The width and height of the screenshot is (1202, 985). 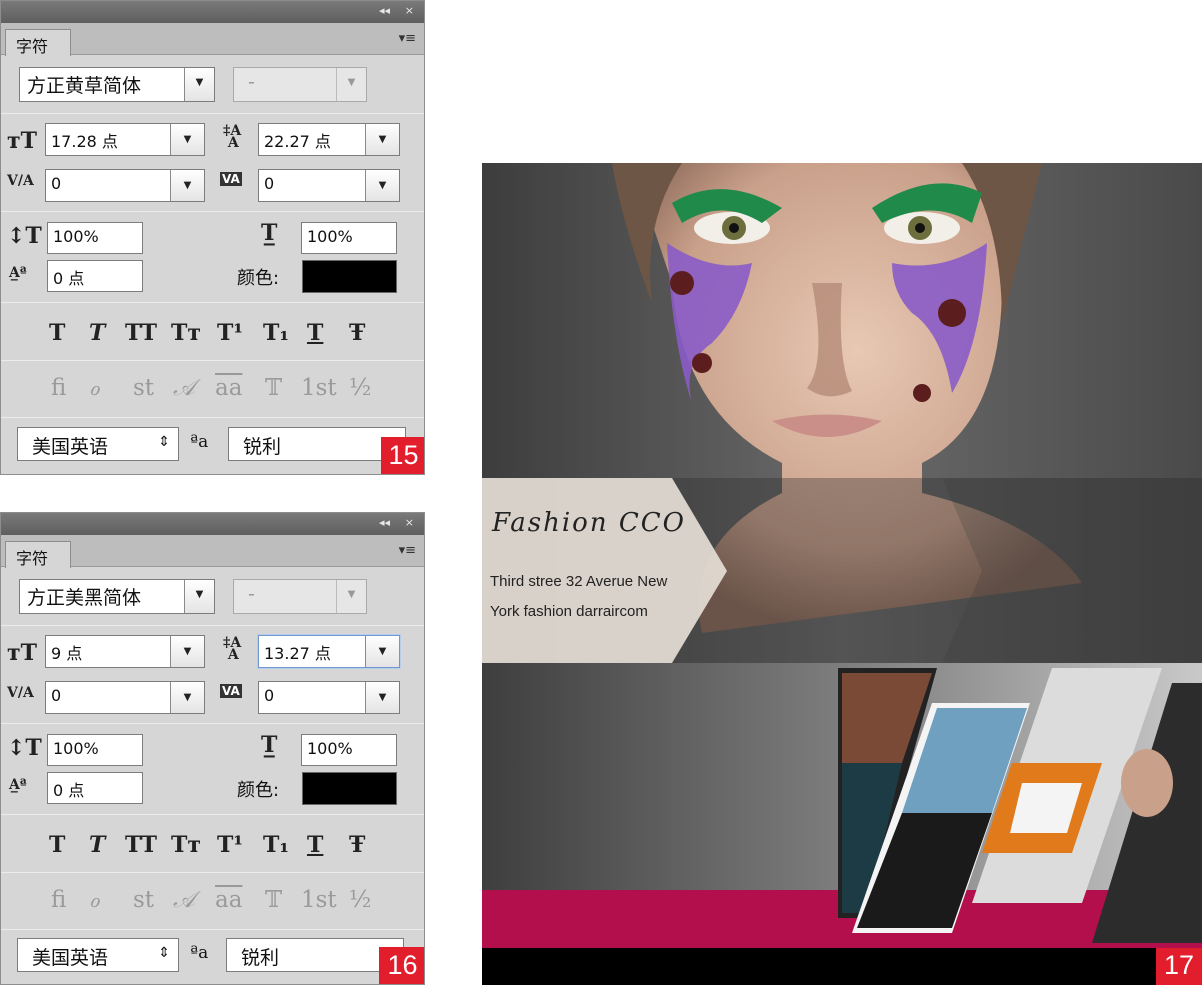 I want to click on kerning-value: 0, so click(x=56, y=183).